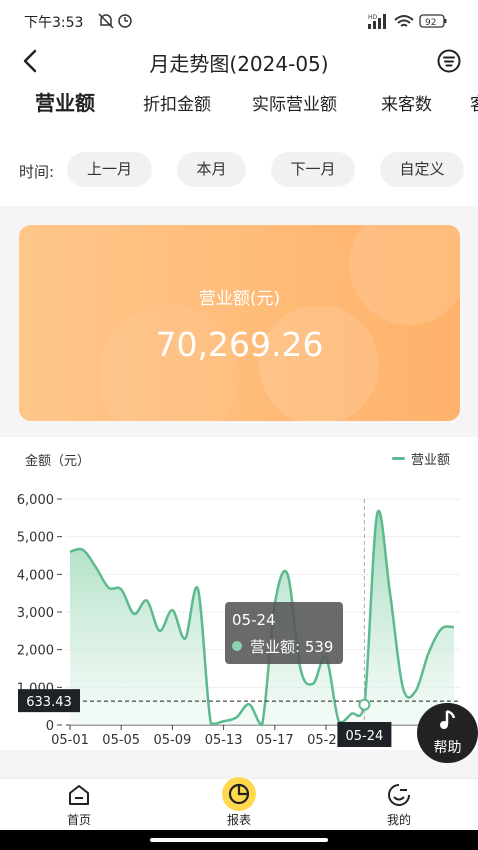 Image resolution: width=478 pixels, height=850 pixels. What do you see at coordinates (239, 344) in the screenshot?
I see `summary-value: 70,269.26` at bounding box center [239, 344].